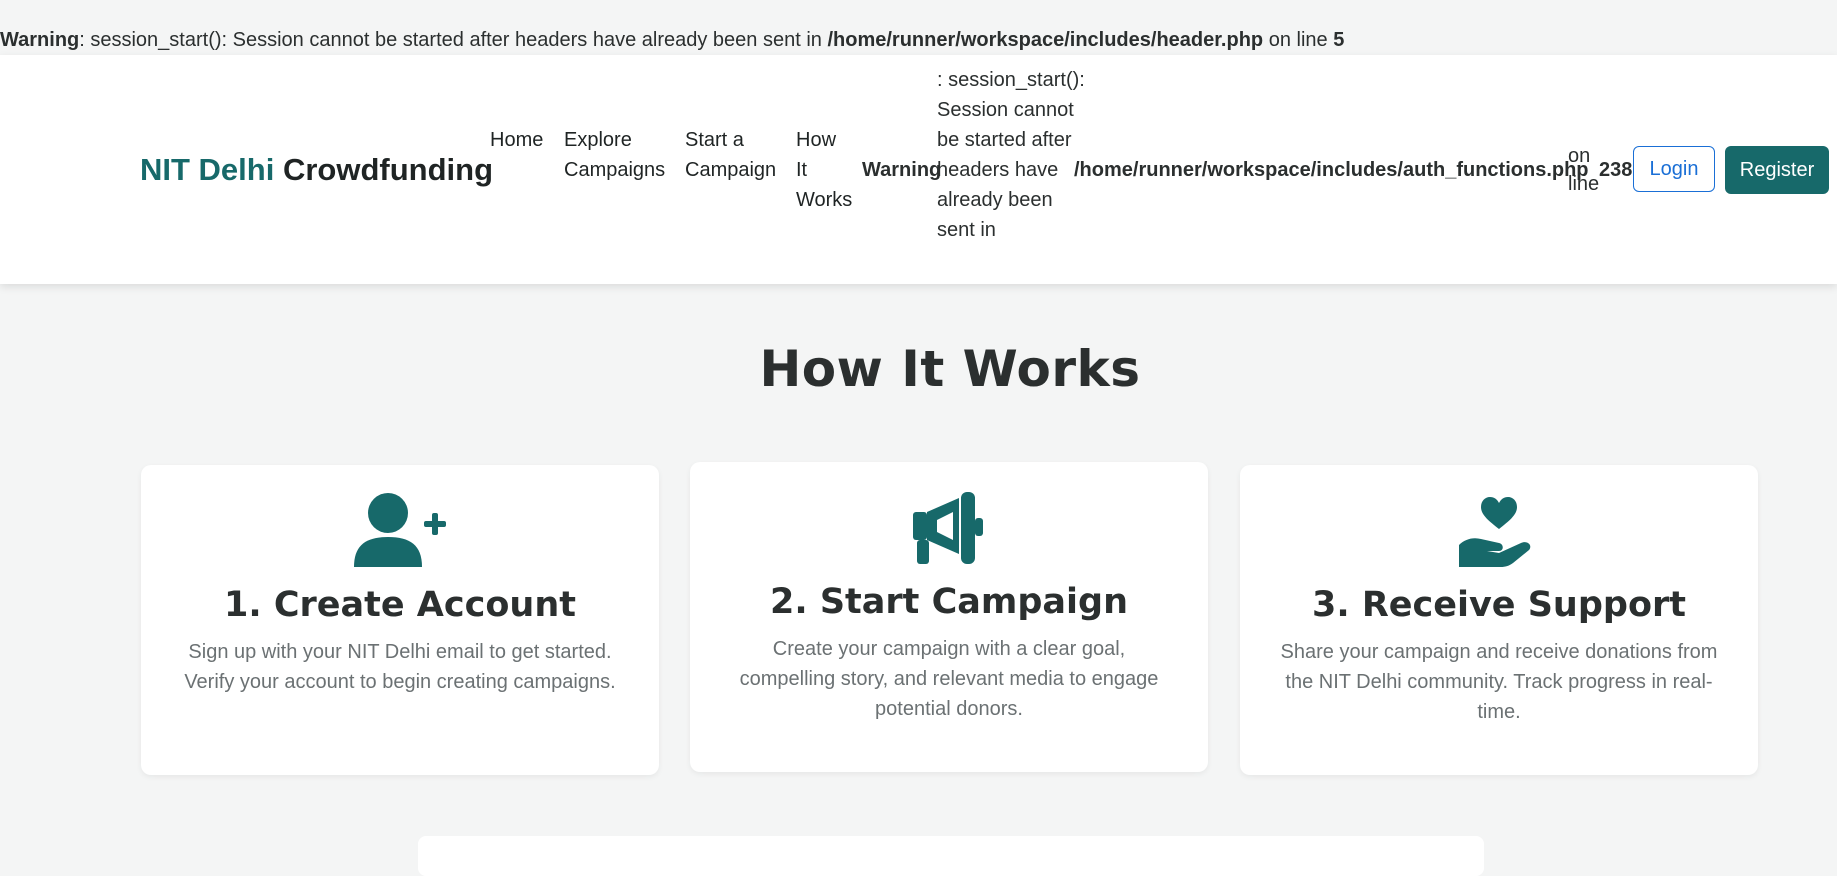 The height and width of the screenshot is (876, 1837). I want to click on brand-logo: NIT Delhi Crowdfunding, so click(316, 170).